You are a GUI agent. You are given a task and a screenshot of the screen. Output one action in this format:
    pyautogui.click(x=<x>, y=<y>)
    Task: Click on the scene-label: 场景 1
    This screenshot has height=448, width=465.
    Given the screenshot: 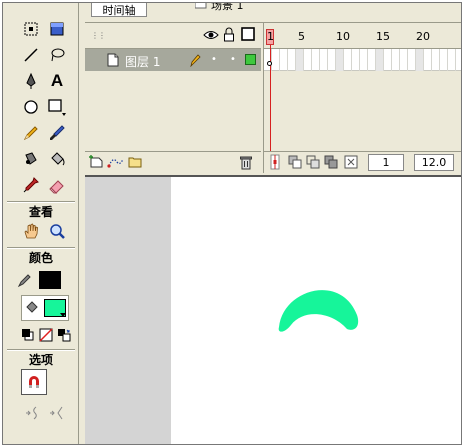 What is the action you would take?
    pyautogui.click(x=227, y=8)
    